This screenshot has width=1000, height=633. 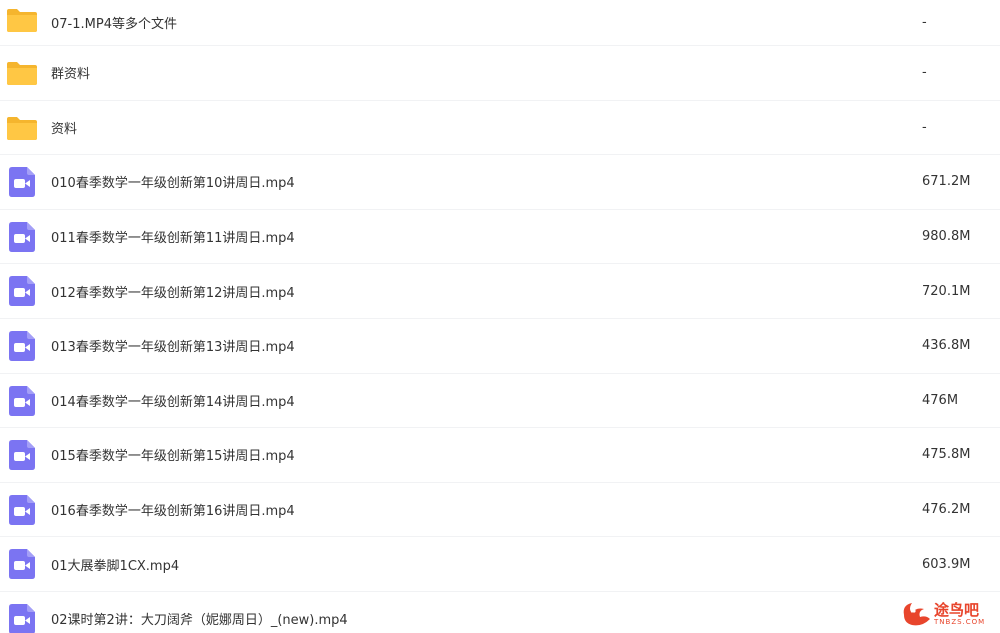 What do you see at coordinates (173, 291) in the screenshot?
I see `file-name: 012春季数学一年级创新第12讲周日.mp4` at bounding box center [173, 291].